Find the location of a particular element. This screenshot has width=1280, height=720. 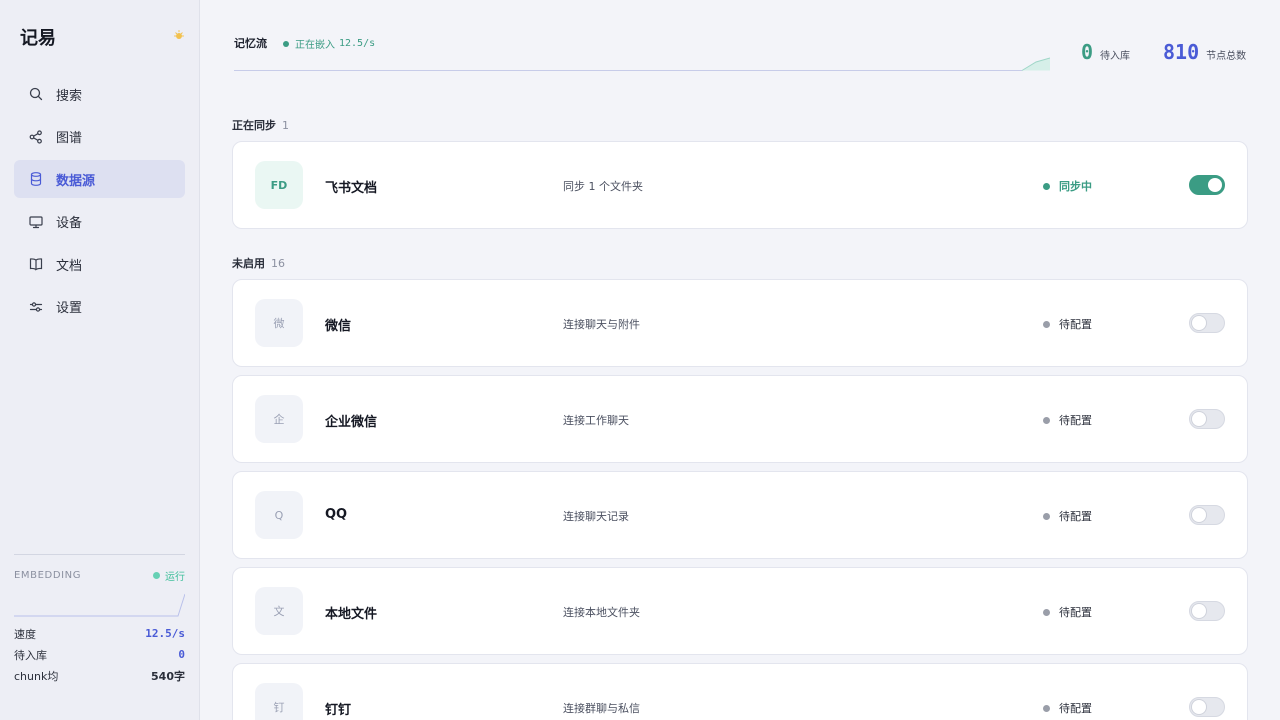

source-name: QQ is located at coordinates (336, 514).